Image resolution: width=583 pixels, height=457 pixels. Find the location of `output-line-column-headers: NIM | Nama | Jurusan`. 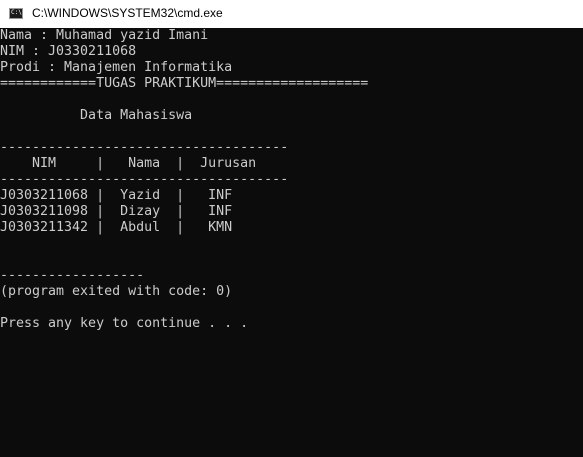

output-line-column-headers: NIM | Nama | Jurusan is located at coordinates (128, 163).